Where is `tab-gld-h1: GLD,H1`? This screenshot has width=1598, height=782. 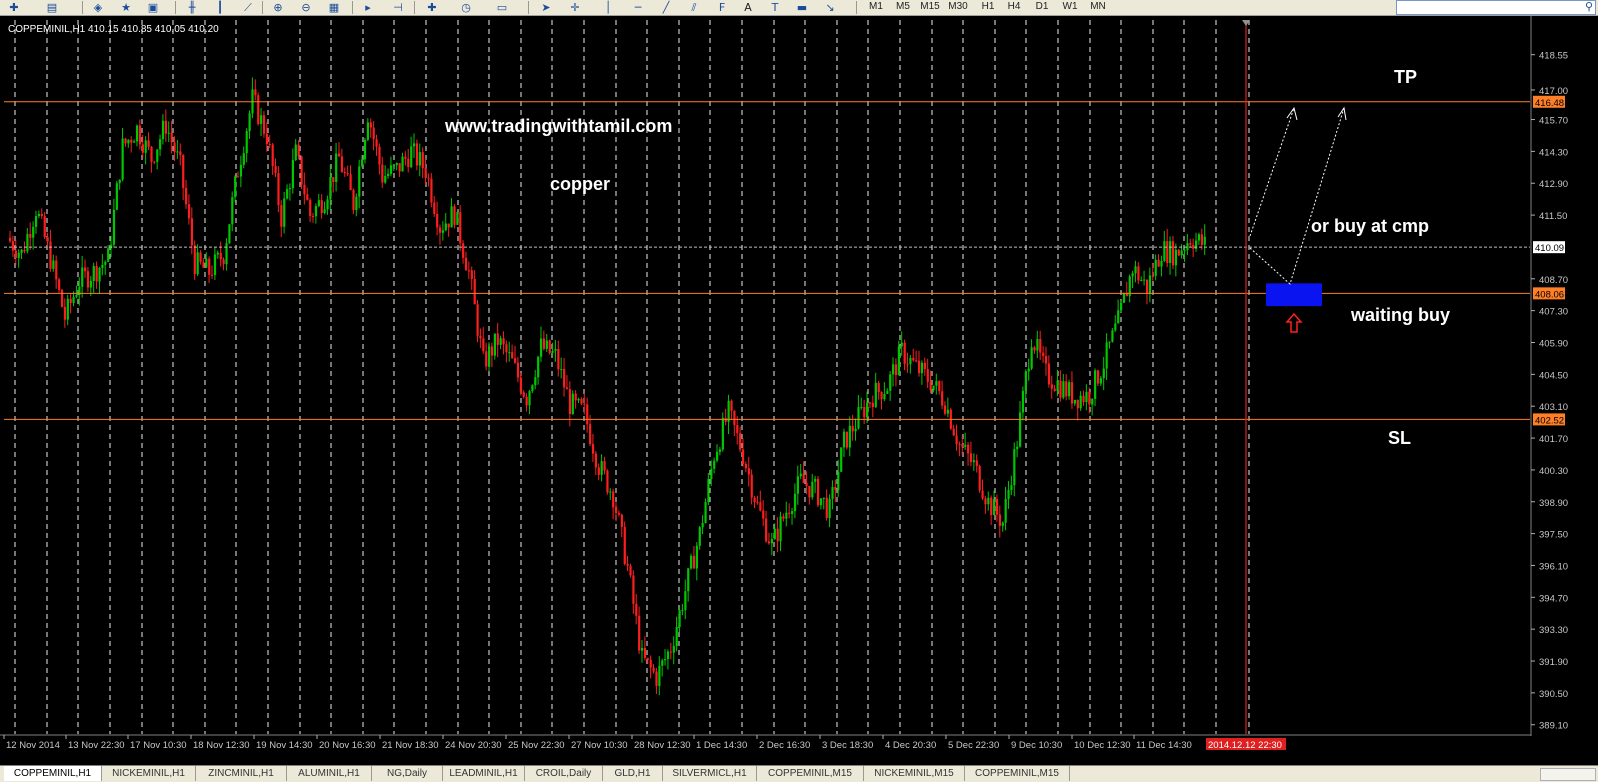 tab-gld-h1: GLD,H1 is located at coordinates (633, 773).